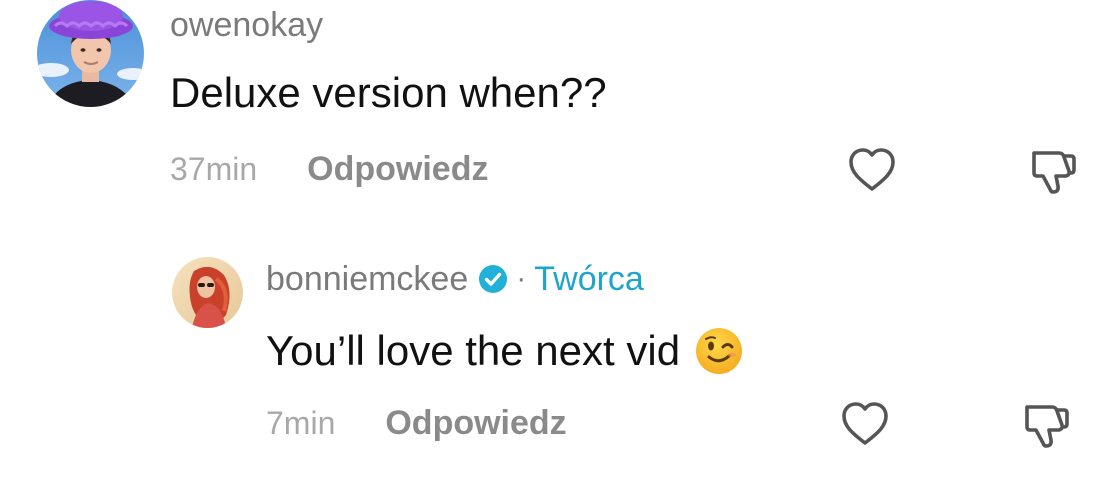 The height and width of the screenshot is (478, 1115). Describe the element at coordinates (90, 53) in the screenshot. I see `commenter-avatar` at that location.